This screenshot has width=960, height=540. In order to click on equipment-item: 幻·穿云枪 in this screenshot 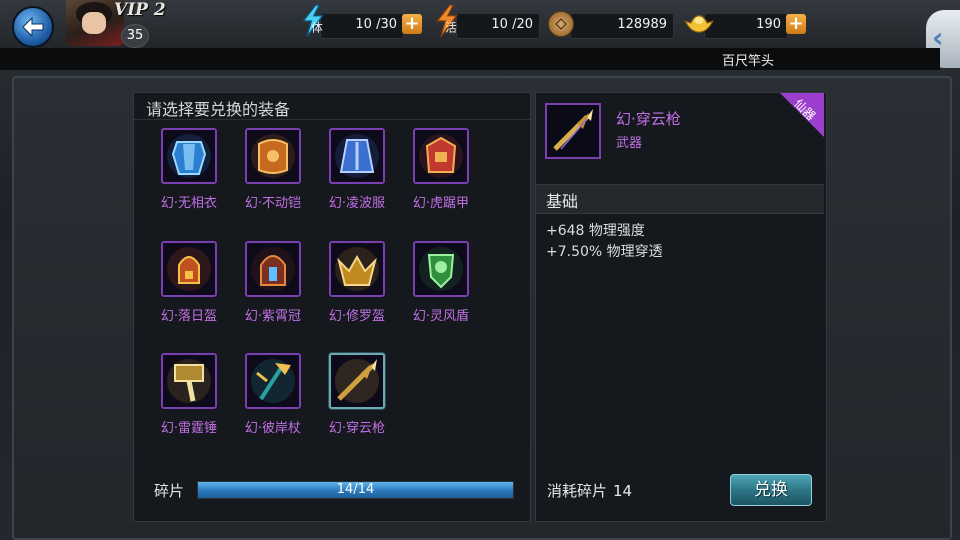, I will do `click(345, 403)`.